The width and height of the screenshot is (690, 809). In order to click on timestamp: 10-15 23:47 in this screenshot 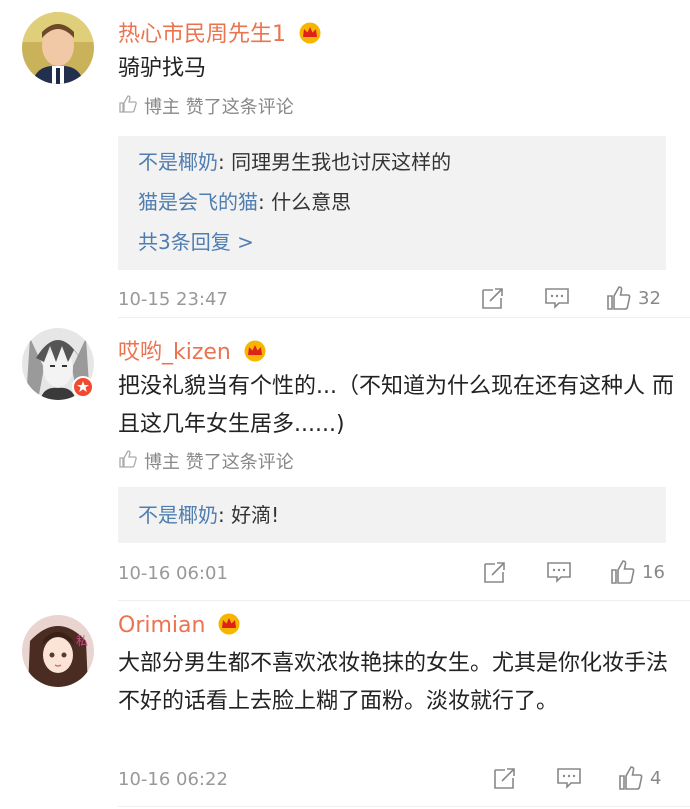, I will do `click(173, 299)`.